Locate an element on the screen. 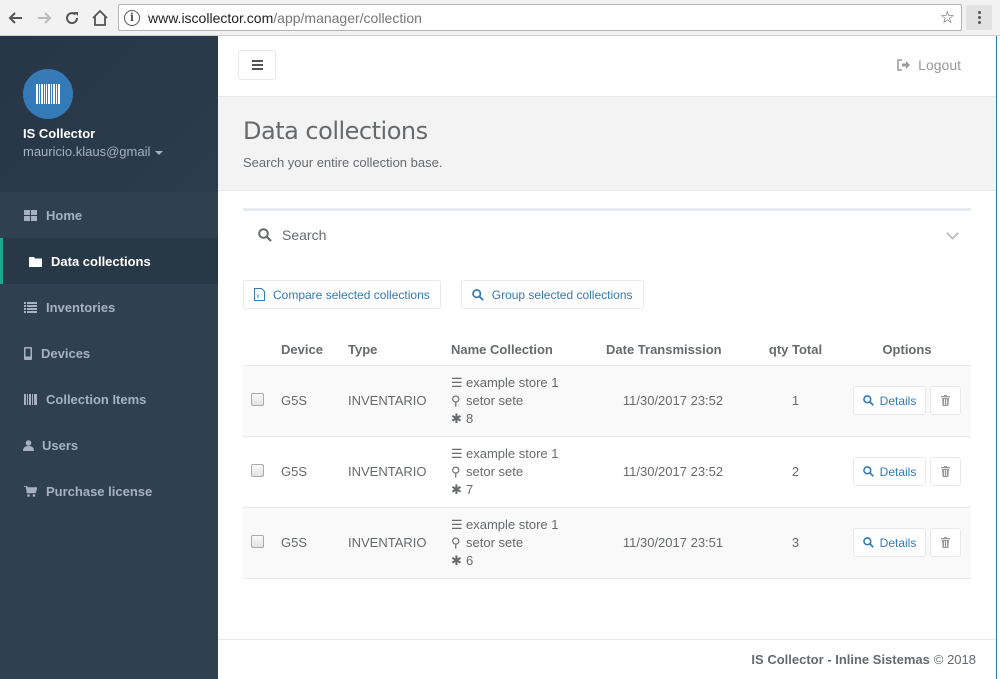 The width and height of the screenshot is (1000, 679). name-collection-cell: ☰ example store 1 ⚲ setor sete ✱ 8 is located at coordinates (520, 401).